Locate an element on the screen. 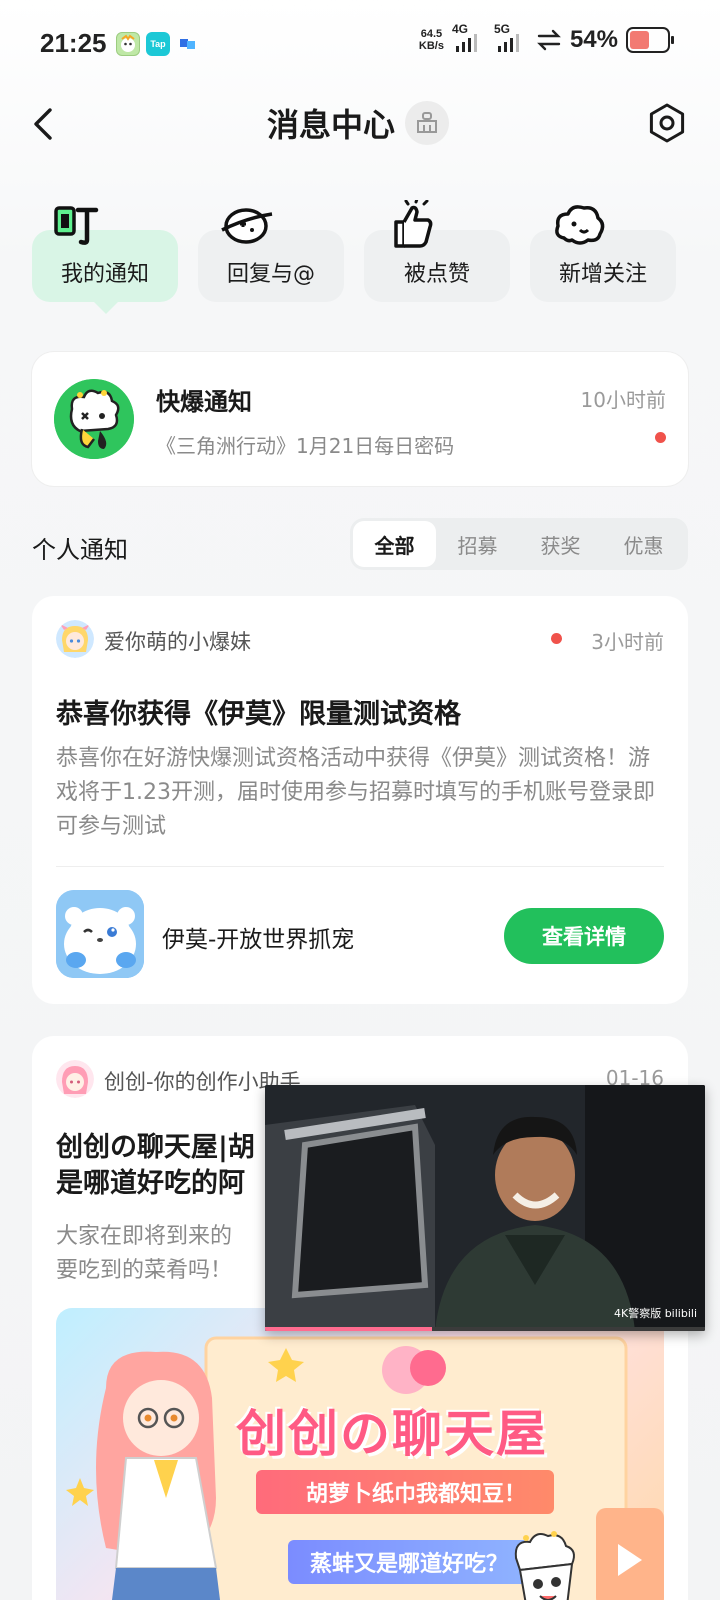 This screenshot has width=720, height=1600. kuaibao-notice-card: 快爆通知 《三角洲行动》1月21日每日密码 10小时前 is located at coordinates (360, 419).